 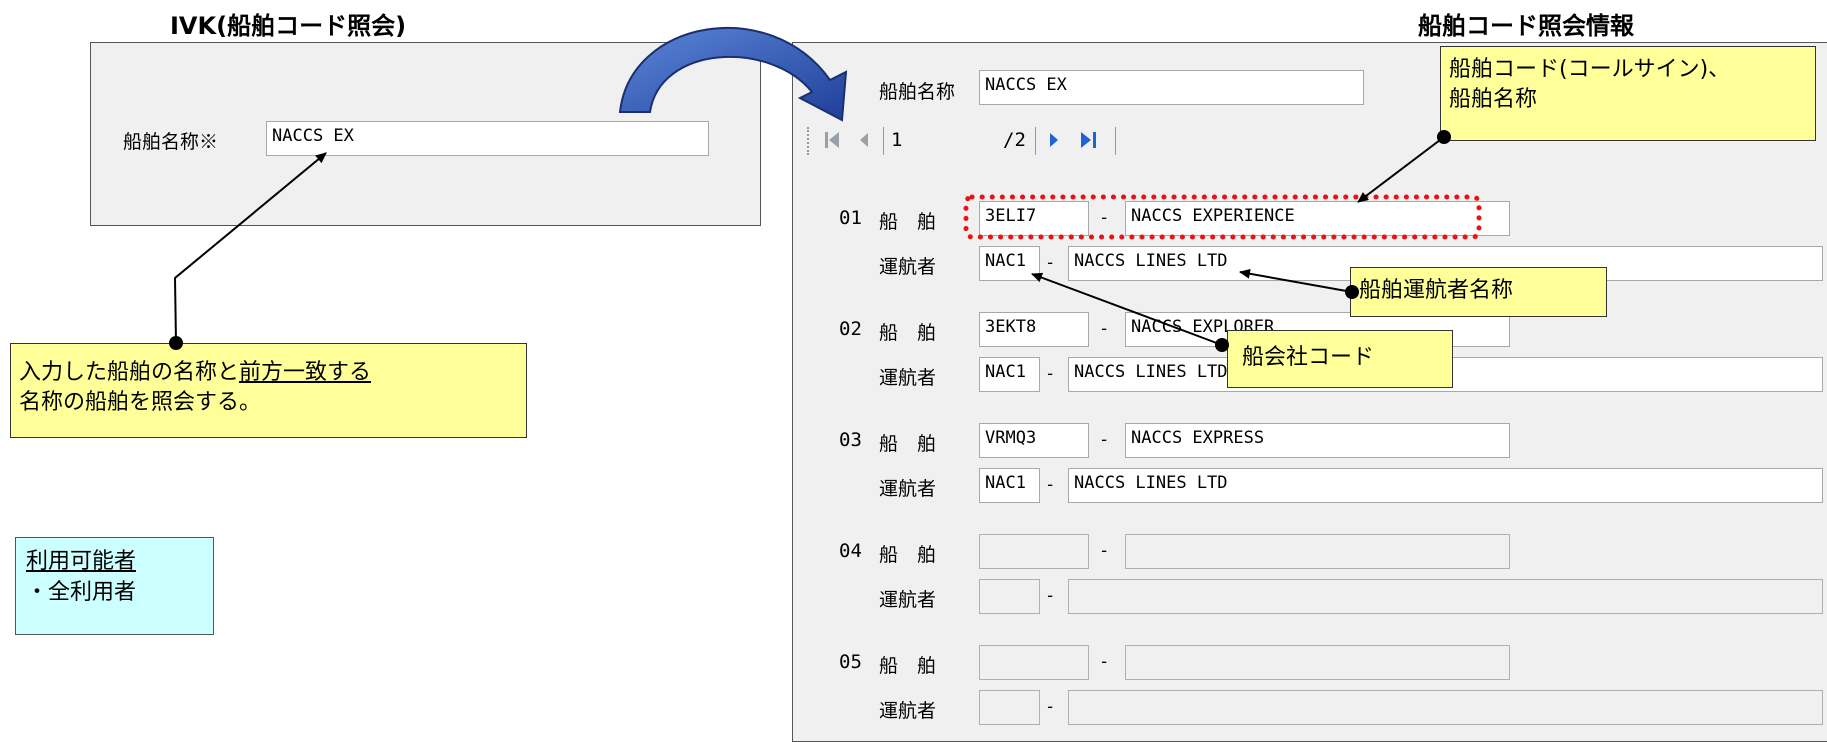 I want to click on ship-code-callout: 船舶コード(コールサイン)、 船舶名称, so click(x=1628, y=93).